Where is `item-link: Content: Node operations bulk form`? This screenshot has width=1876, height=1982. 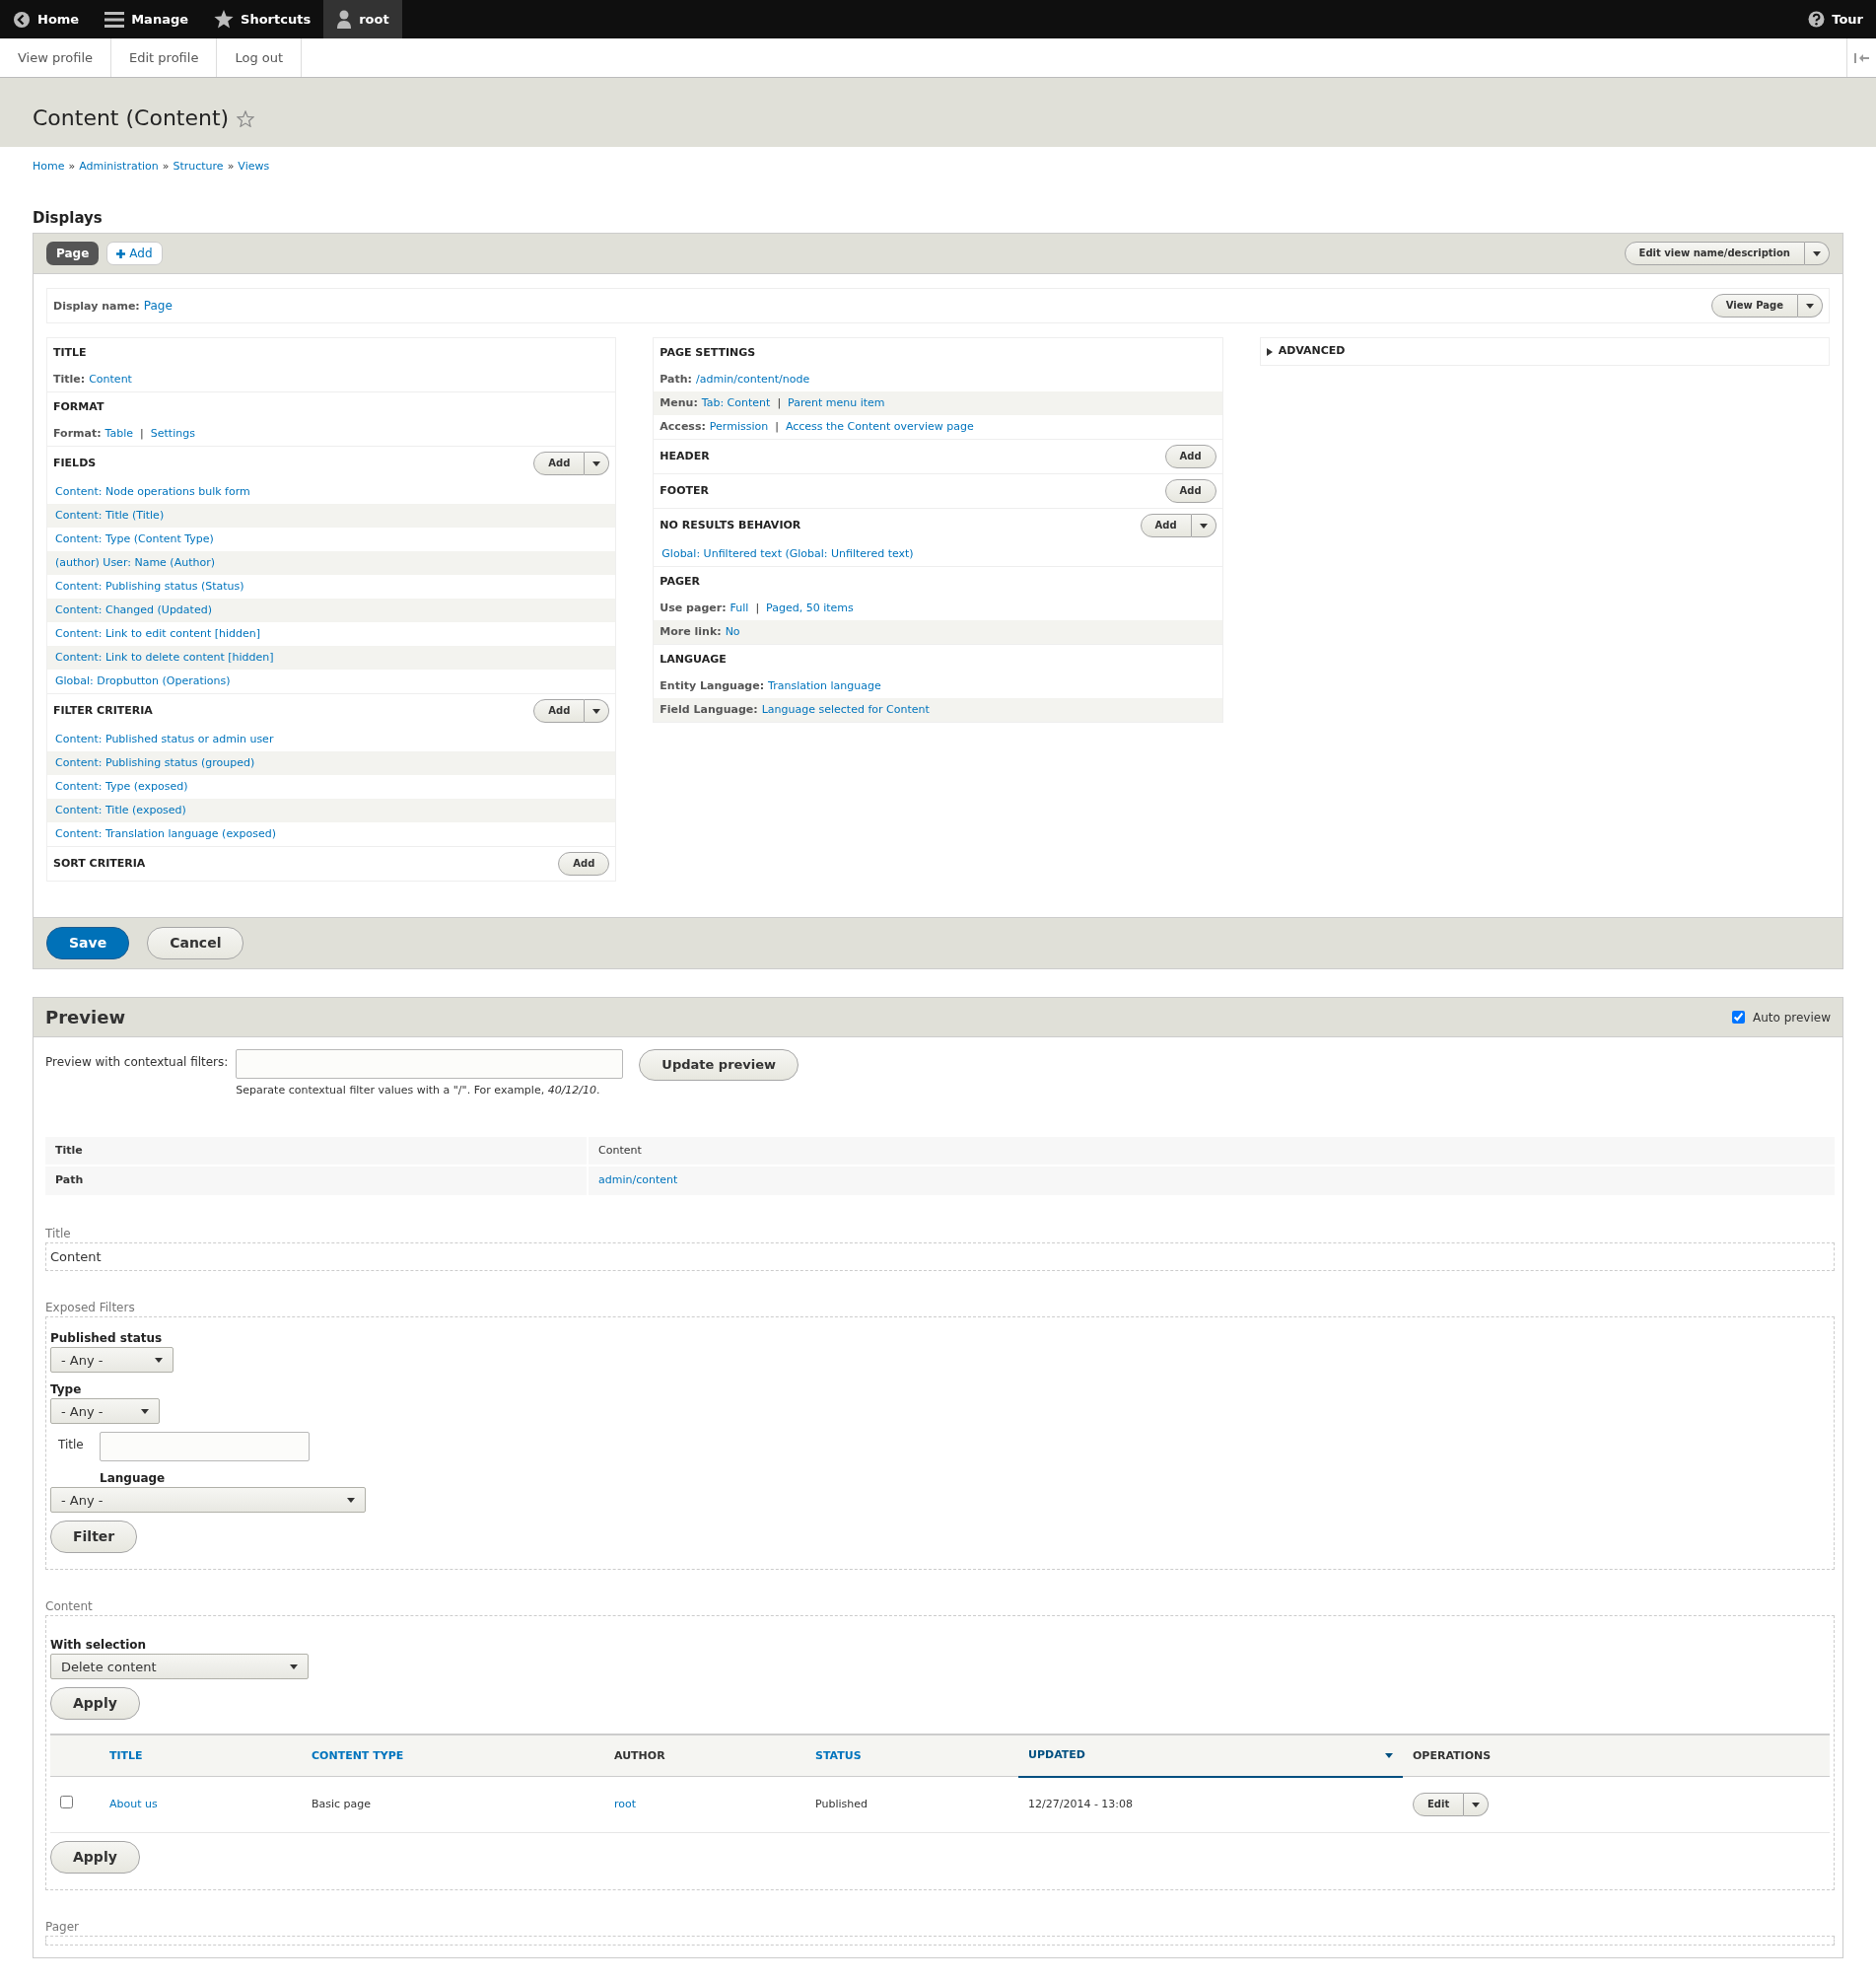
item-link: Content: Node operations bulk form is located at coordinates (152, 492).